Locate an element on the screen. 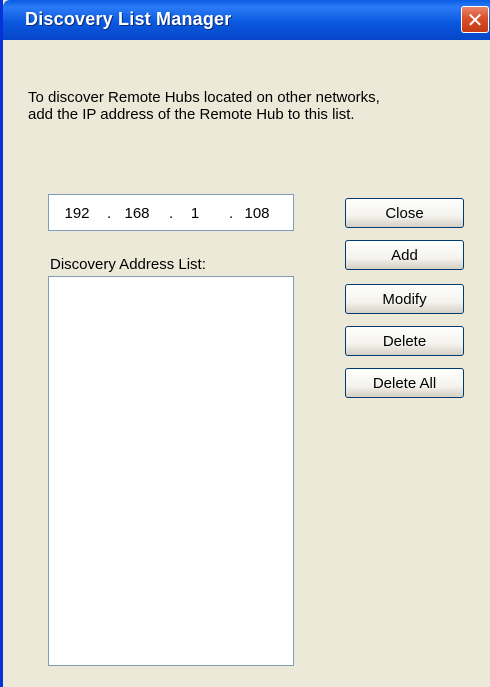  discovery-list-label: Discovery Address List: is located at coordinates (128, 264).